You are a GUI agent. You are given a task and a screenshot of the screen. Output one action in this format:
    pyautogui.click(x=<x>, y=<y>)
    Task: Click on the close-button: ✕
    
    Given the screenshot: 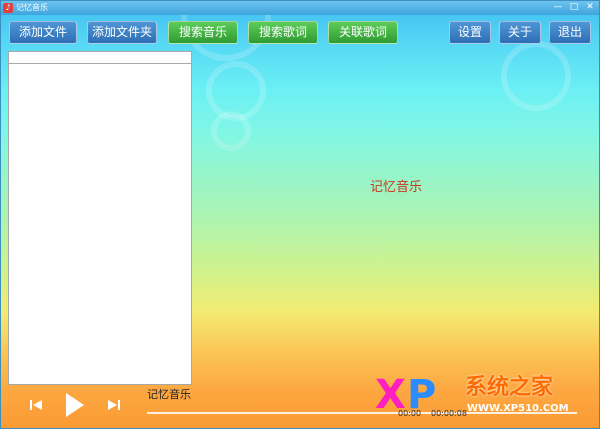 What is the action you would take?
    pyautogui.click(x=590, y=7)
    